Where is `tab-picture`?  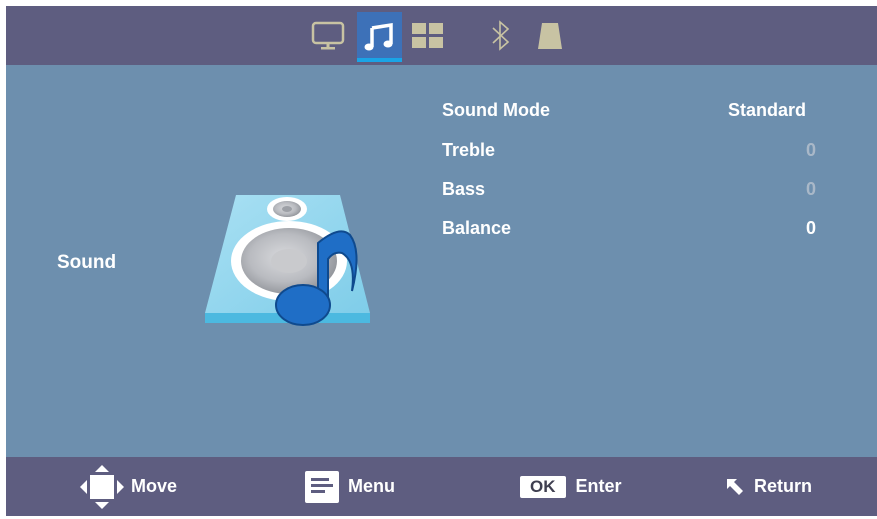 tab-picture is located at coordinates (328, 36).